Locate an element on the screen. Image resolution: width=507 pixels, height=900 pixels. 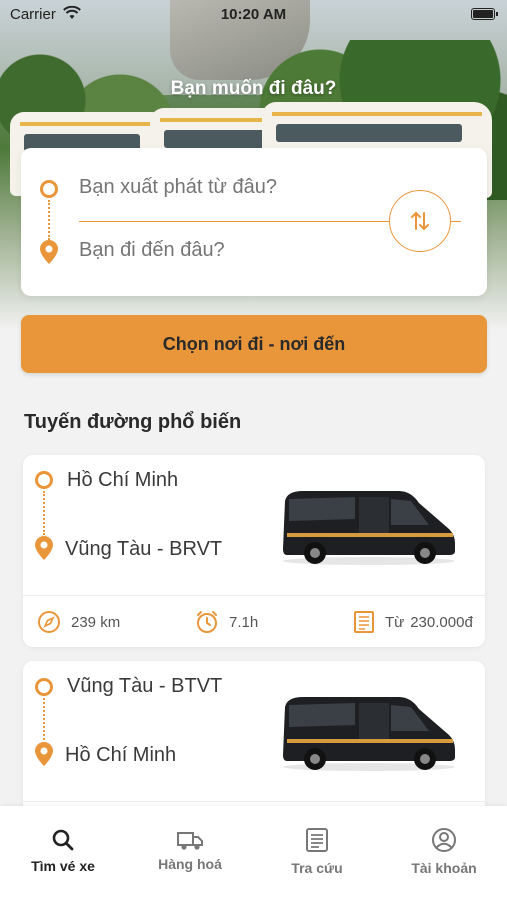
route-price-value: 230.000đ is located at coordinates (441, 622).